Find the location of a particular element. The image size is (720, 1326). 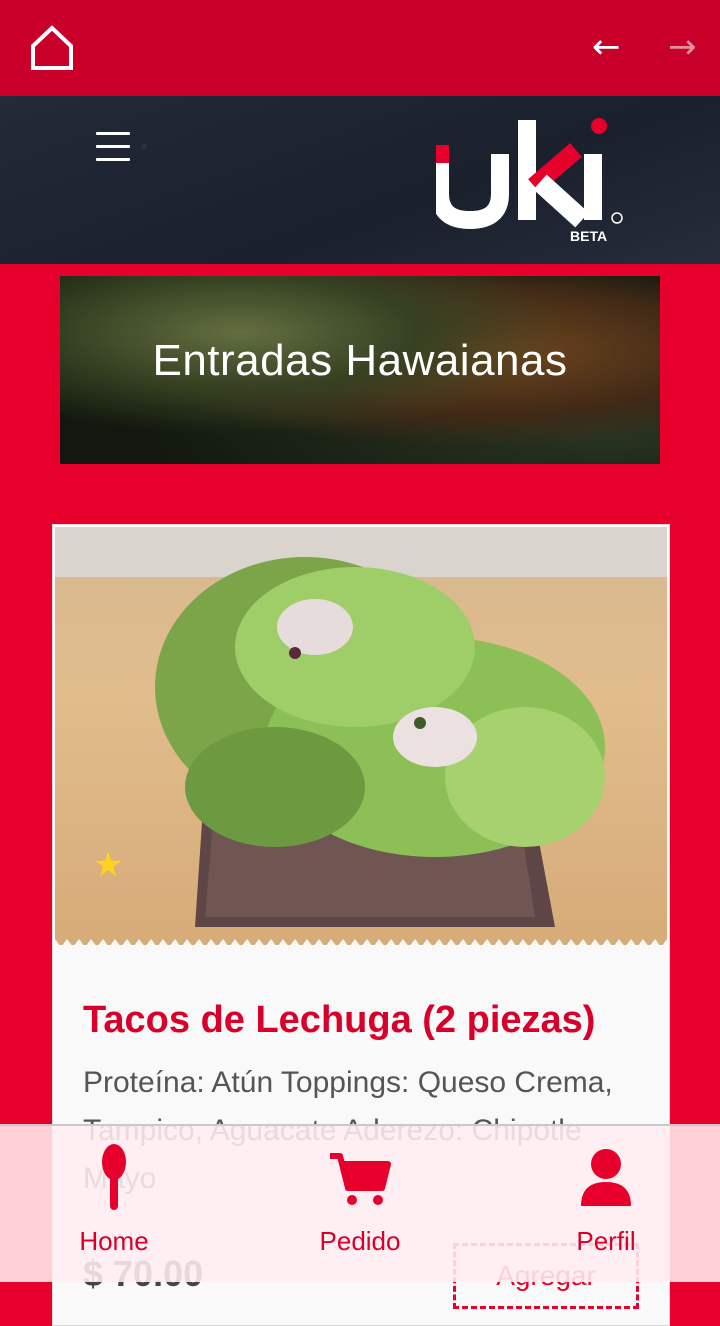

nav-order-label: Pedido is located at coordinates (360, 1241).